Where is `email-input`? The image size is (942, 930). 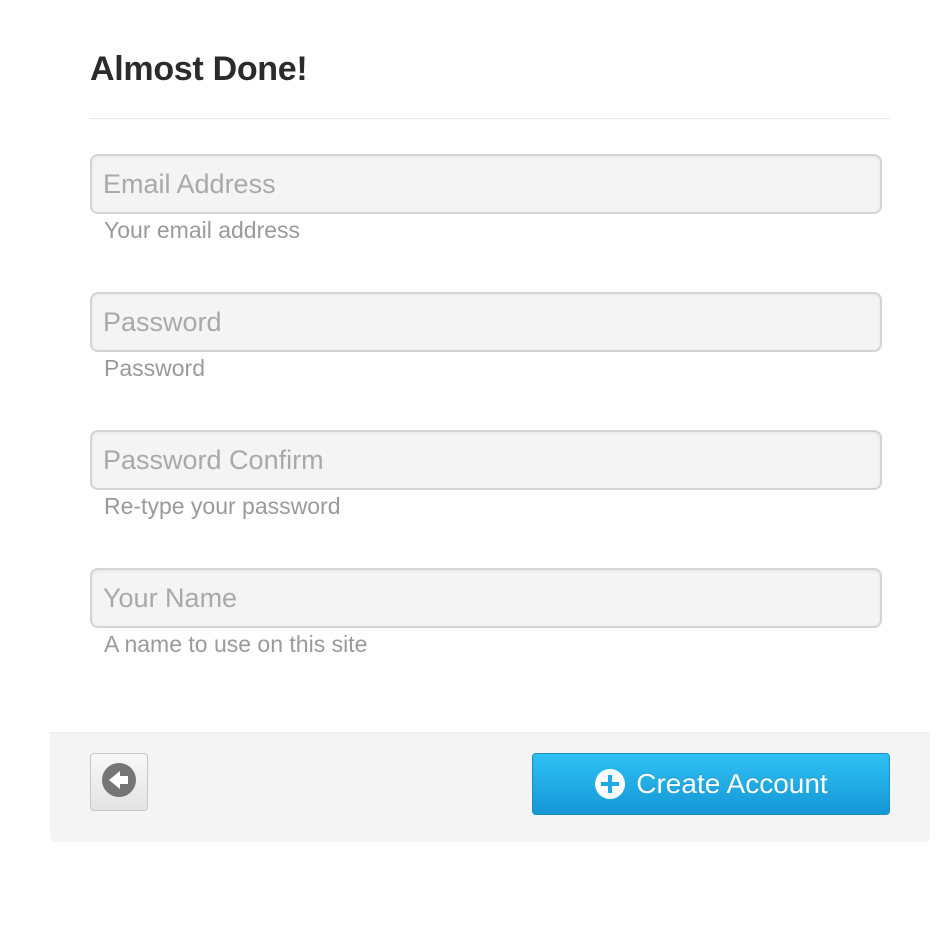
email-input is located at coordinates (486, 184).